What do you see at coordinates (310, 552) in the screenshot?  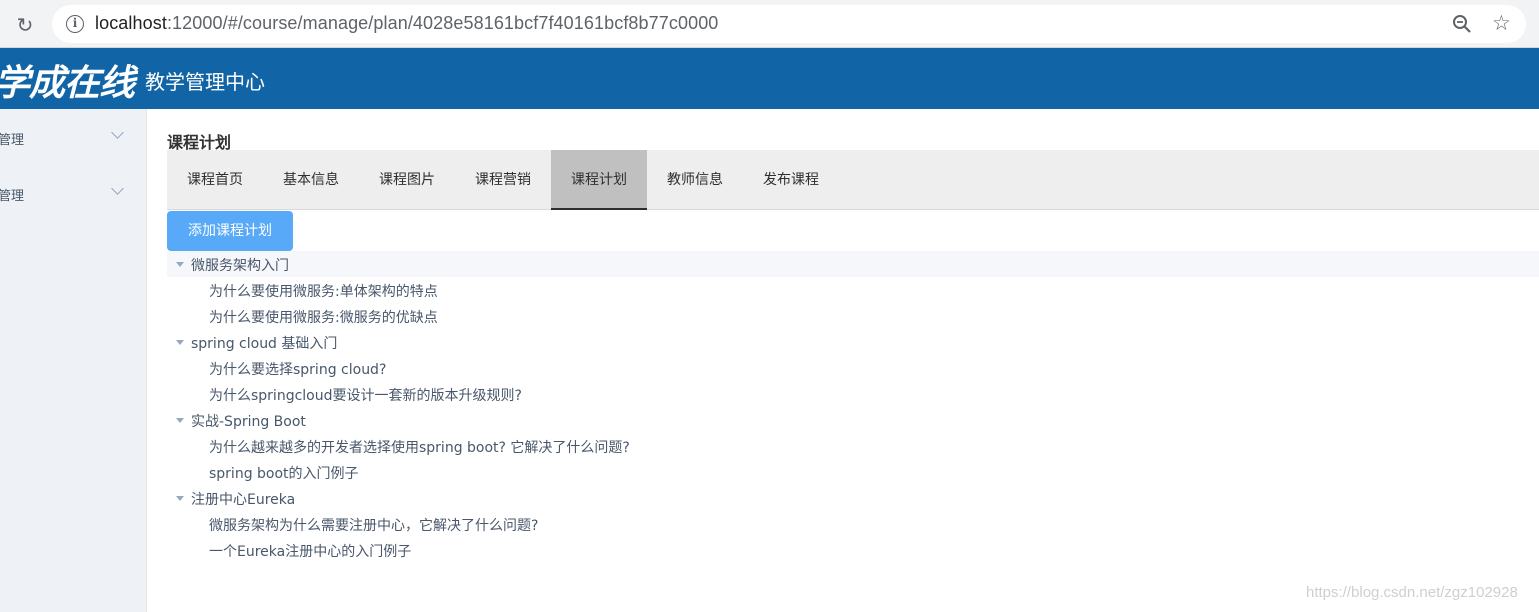 I see `tree-node-label: 一个Eureka注册中心的入门例子` at bounding box center [310, 552].